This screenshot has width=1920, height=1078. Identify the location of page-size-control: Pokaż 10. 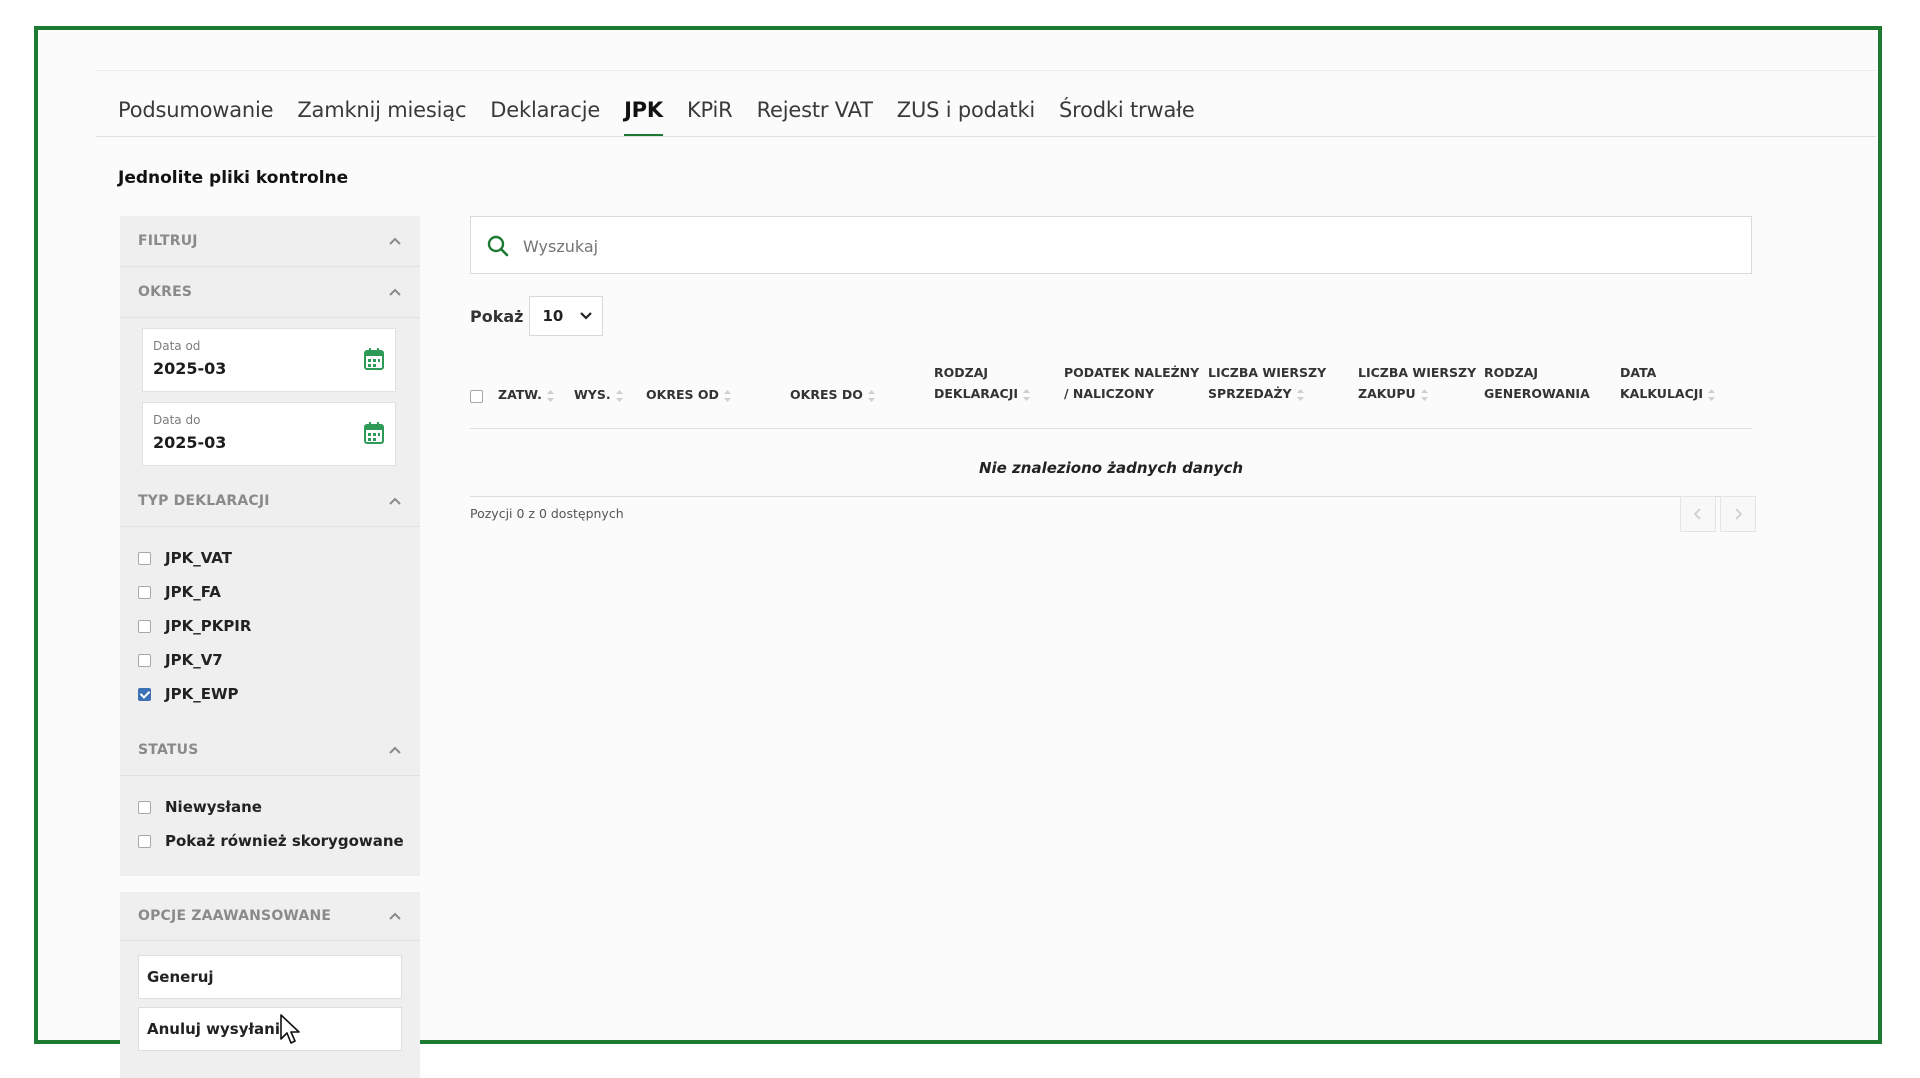
(537, 316).